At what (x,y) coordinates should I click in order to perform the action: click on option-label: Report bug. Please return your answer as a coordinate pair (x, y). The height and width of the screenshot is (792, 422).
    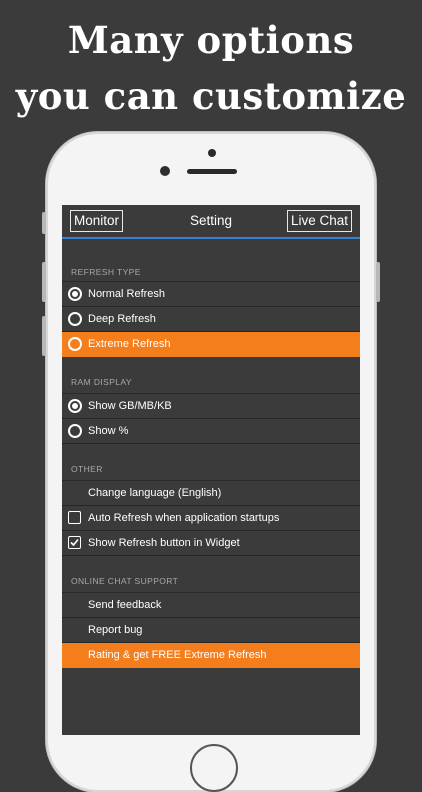
    Looking at the image, I should click on (115, 630).